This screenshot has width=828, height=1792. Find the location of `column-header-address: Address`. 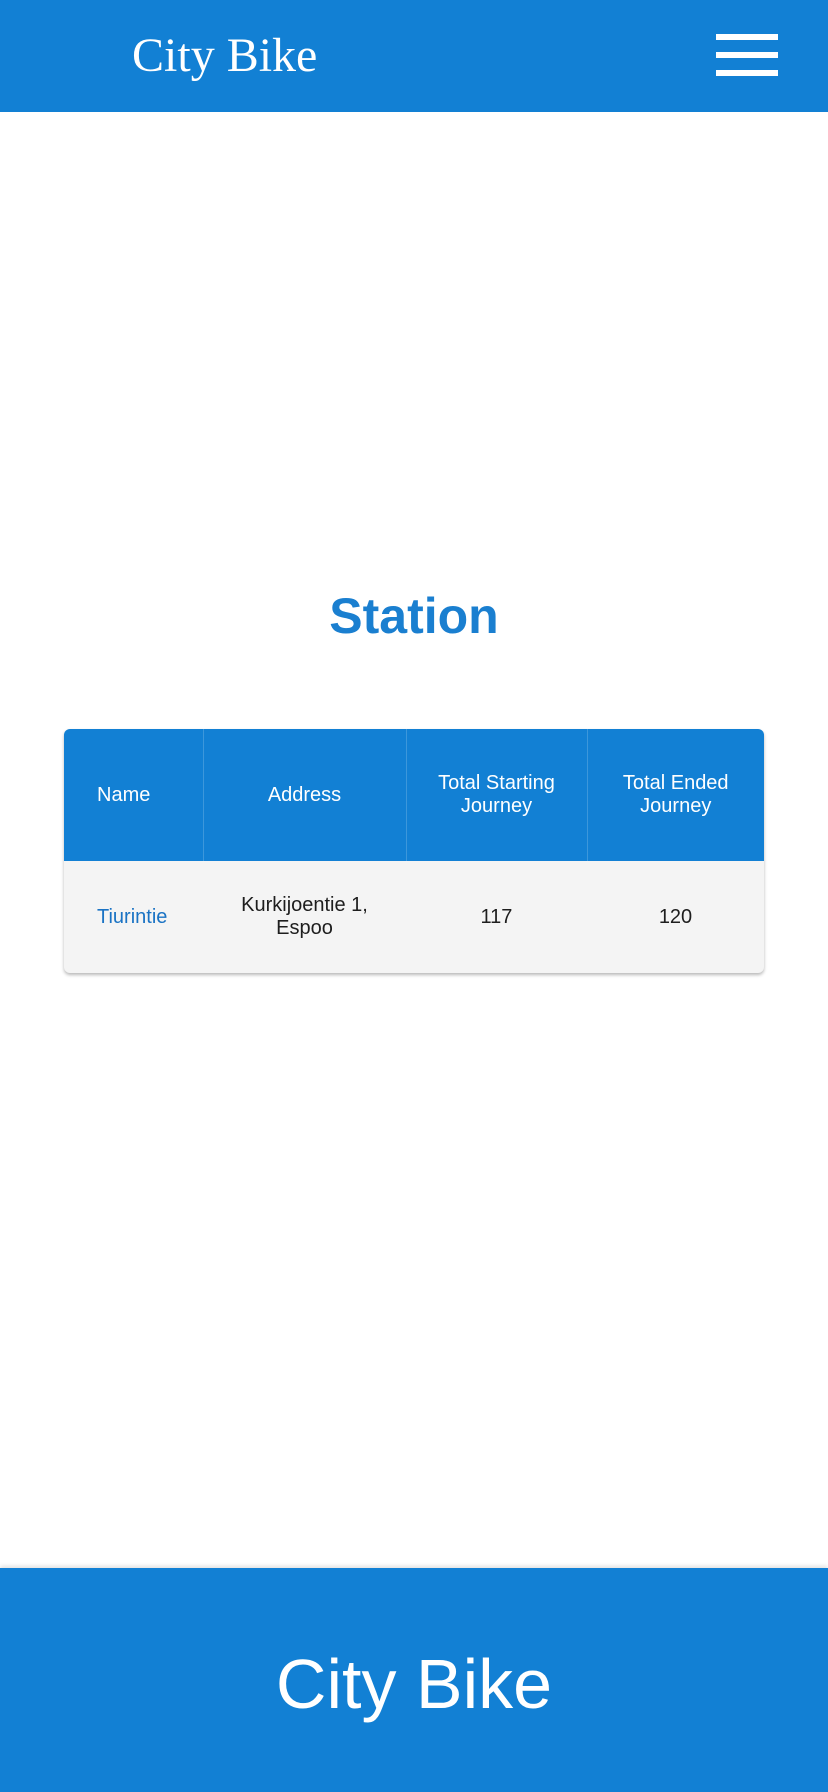

column-header-address: Address is located at coordinates (305, 795).